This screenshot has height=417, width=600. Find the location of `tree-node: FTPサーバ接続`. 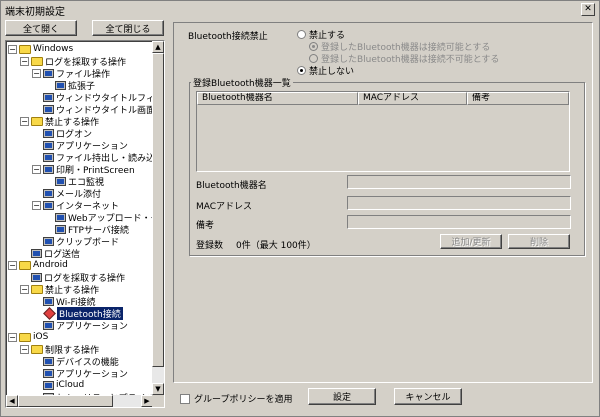

tree-node: FTPサーバ接続 is located at coordinates (86, 229).